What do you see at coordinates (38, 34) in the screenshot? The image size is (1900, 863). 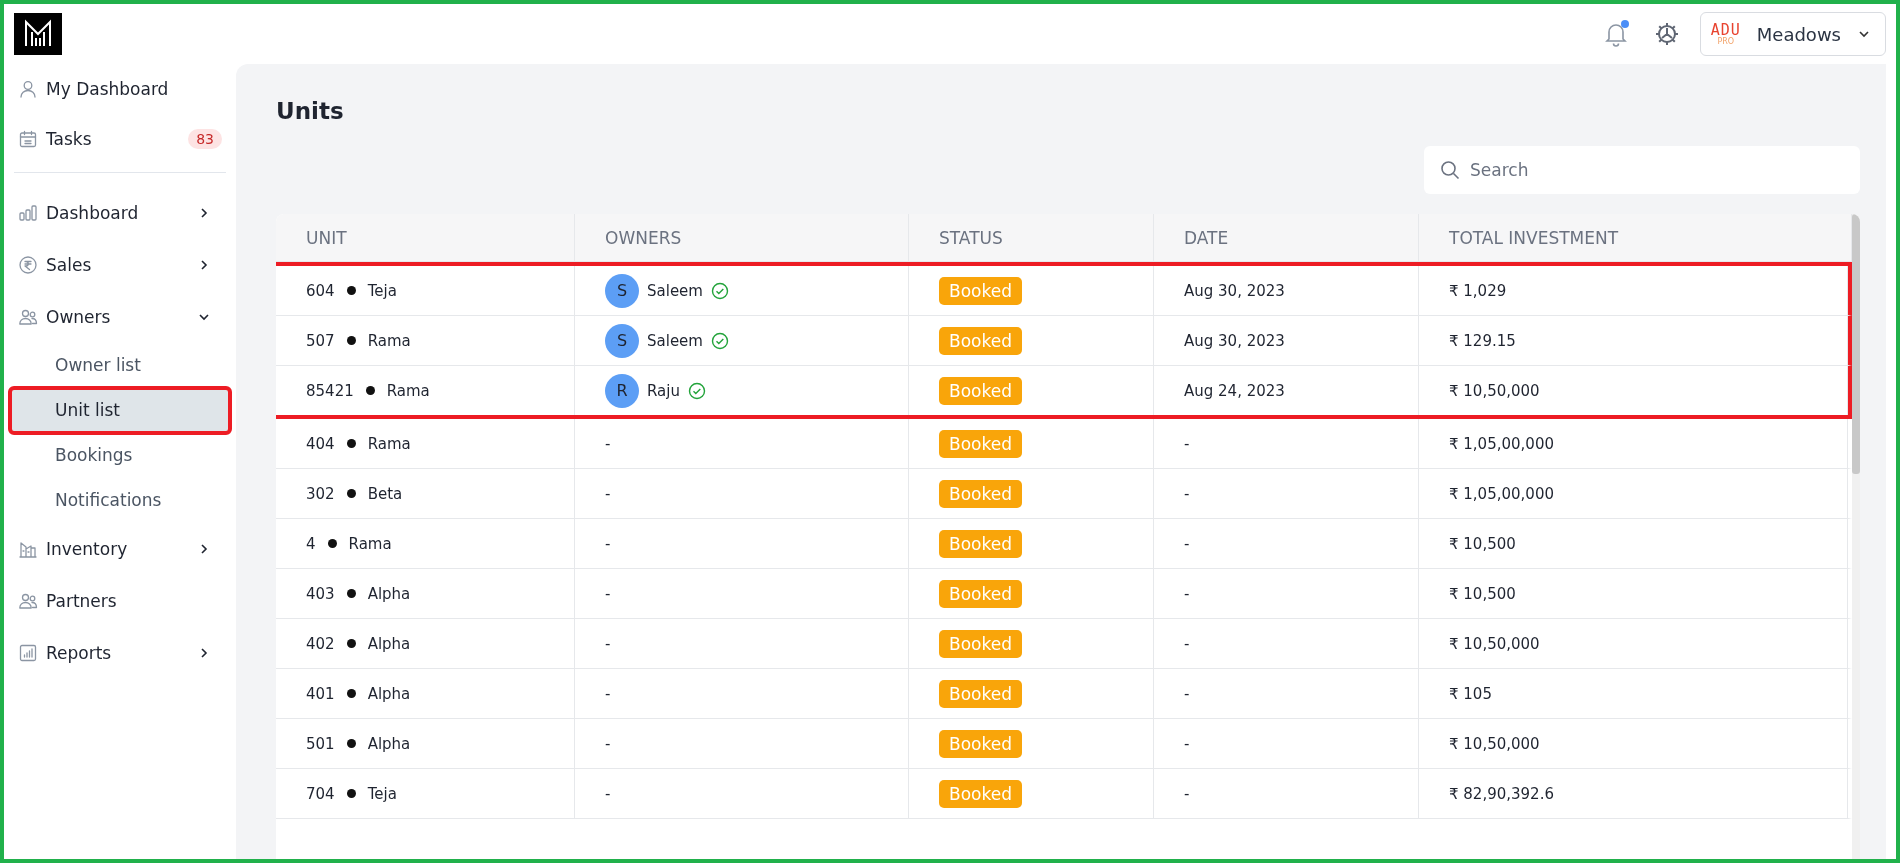 I see `app-logo` at bounding box center [38, 34].